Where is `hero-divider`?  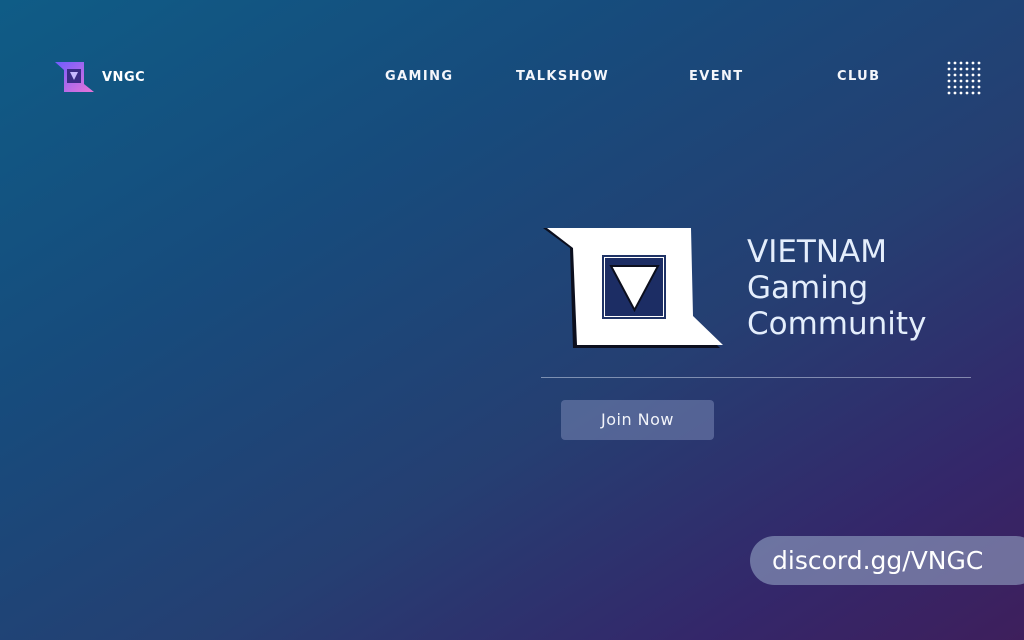
hero-divider is located at coordinates (756, 377).